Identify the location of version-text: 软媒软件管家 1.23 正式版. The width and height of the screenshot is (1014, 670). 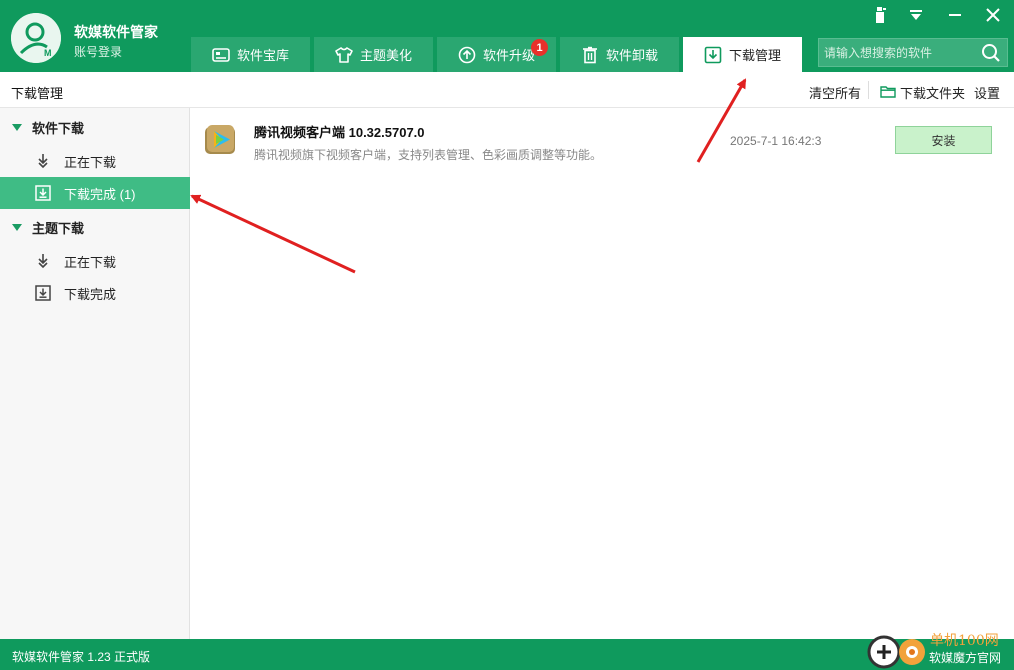
(81, 657).